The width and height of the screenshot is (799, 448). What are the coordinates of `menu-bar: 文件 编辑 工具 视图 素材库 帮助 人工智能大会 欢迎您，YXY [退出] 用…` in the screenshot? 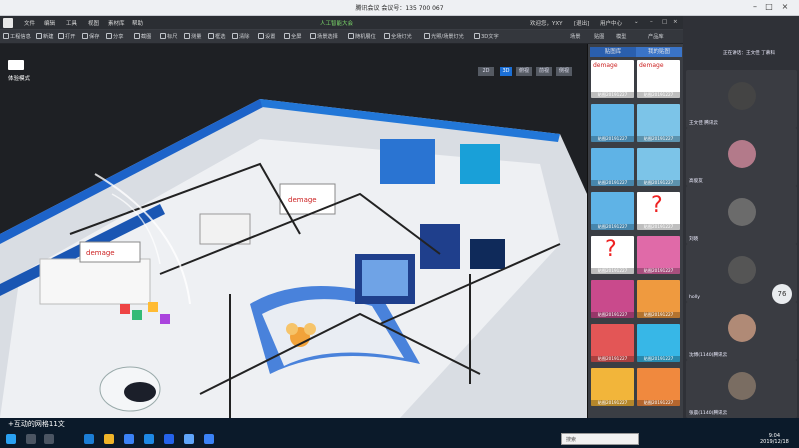 It's located at (341, 23).